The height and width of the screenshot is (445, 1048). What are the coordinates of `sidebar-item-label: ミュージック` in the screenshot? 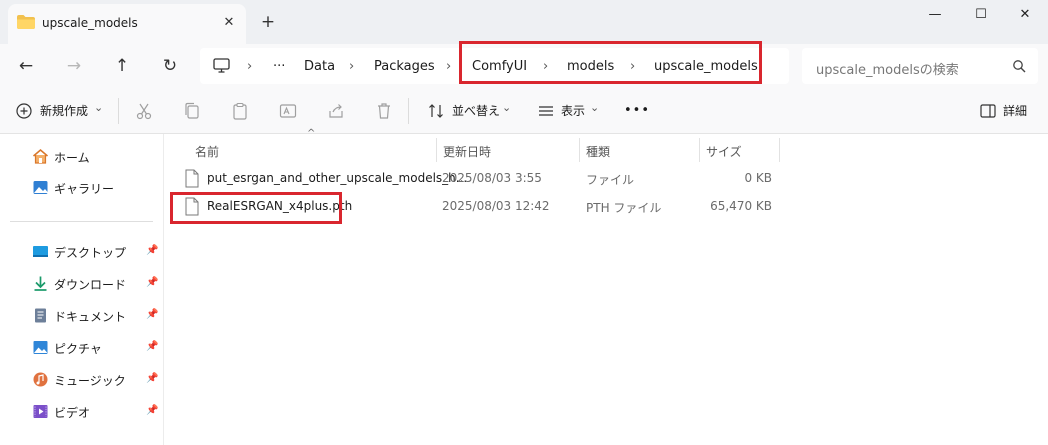 It's located at (90, 381).